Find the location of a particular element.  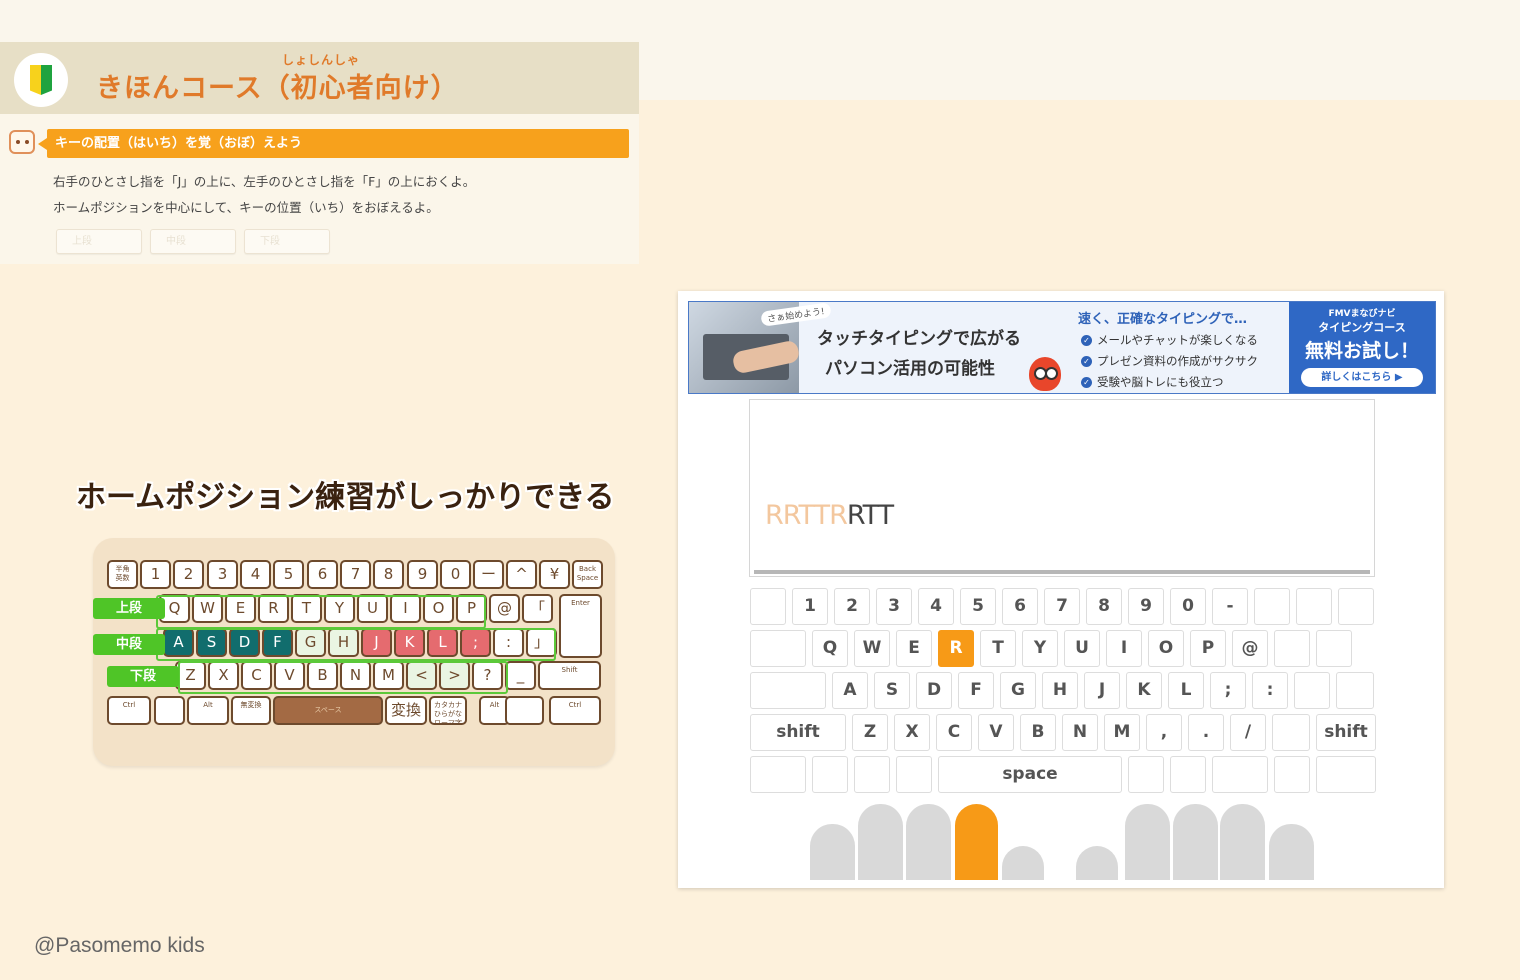

virtual-key: 5 is located at coordinates (978, 606).